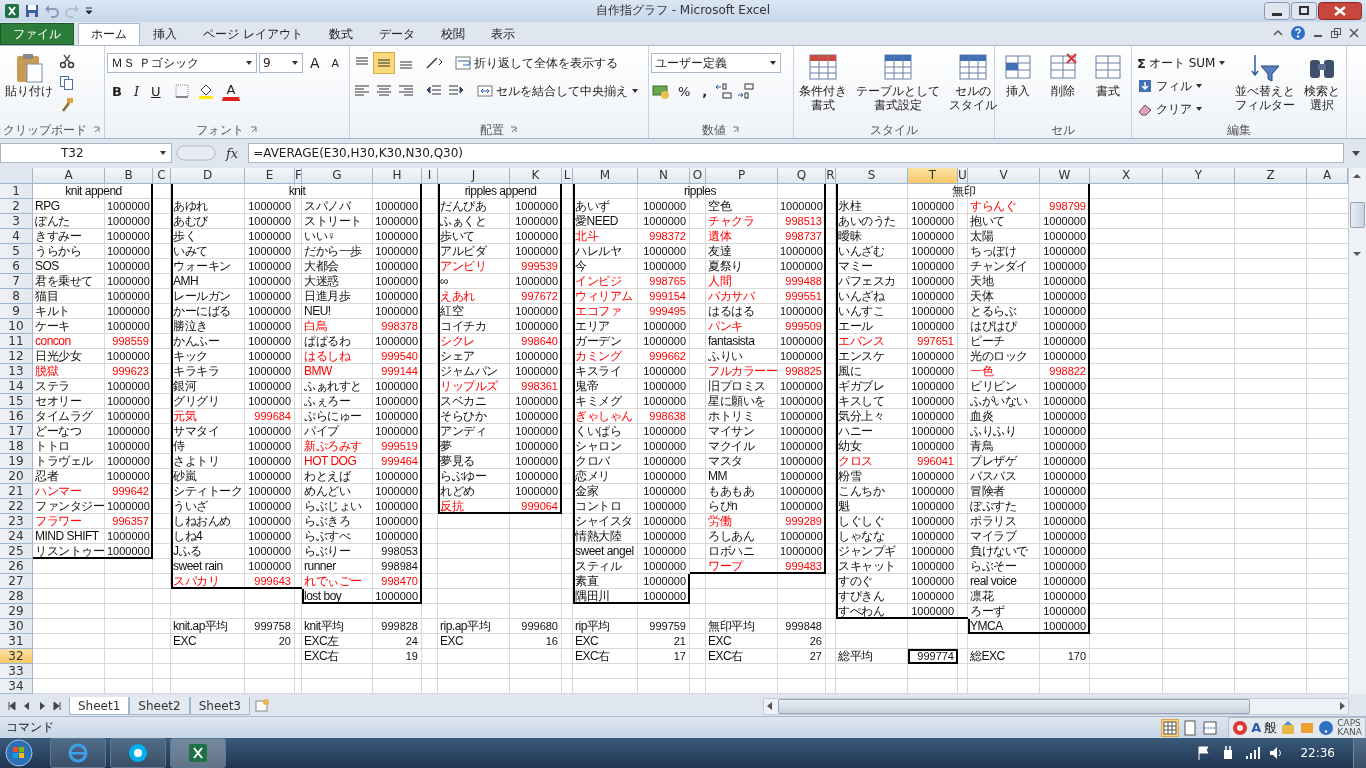 The width and height of the screenshot is (1366, 768). I want to click on row-header: 10, so click(16, 327).